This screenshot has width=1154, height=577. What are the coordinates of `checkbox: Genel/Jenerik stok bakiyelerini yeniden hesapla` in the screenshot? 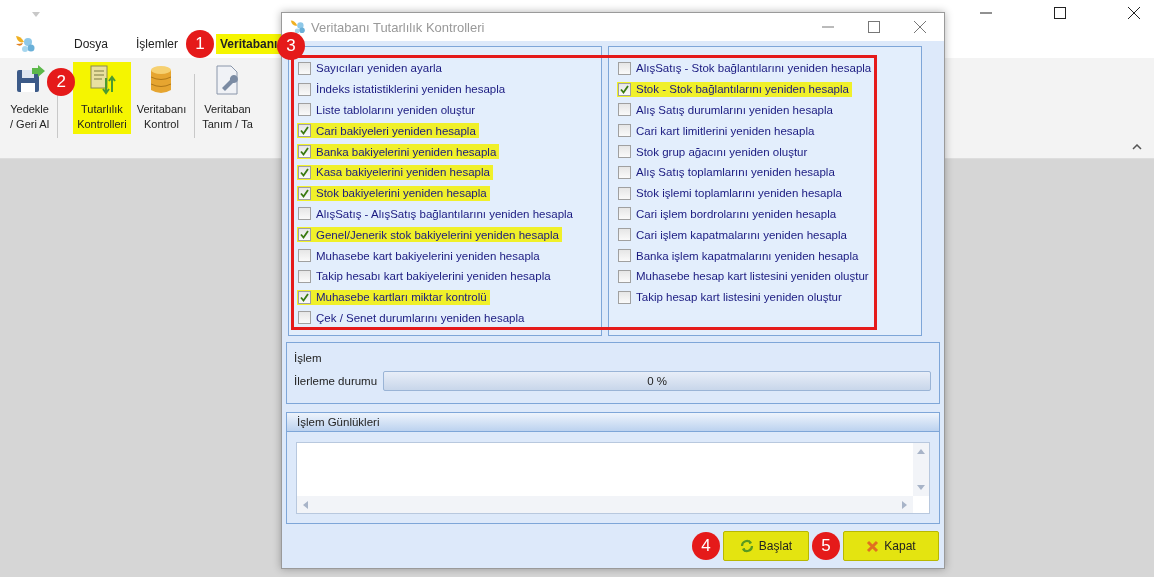 It's located at (429, 235).